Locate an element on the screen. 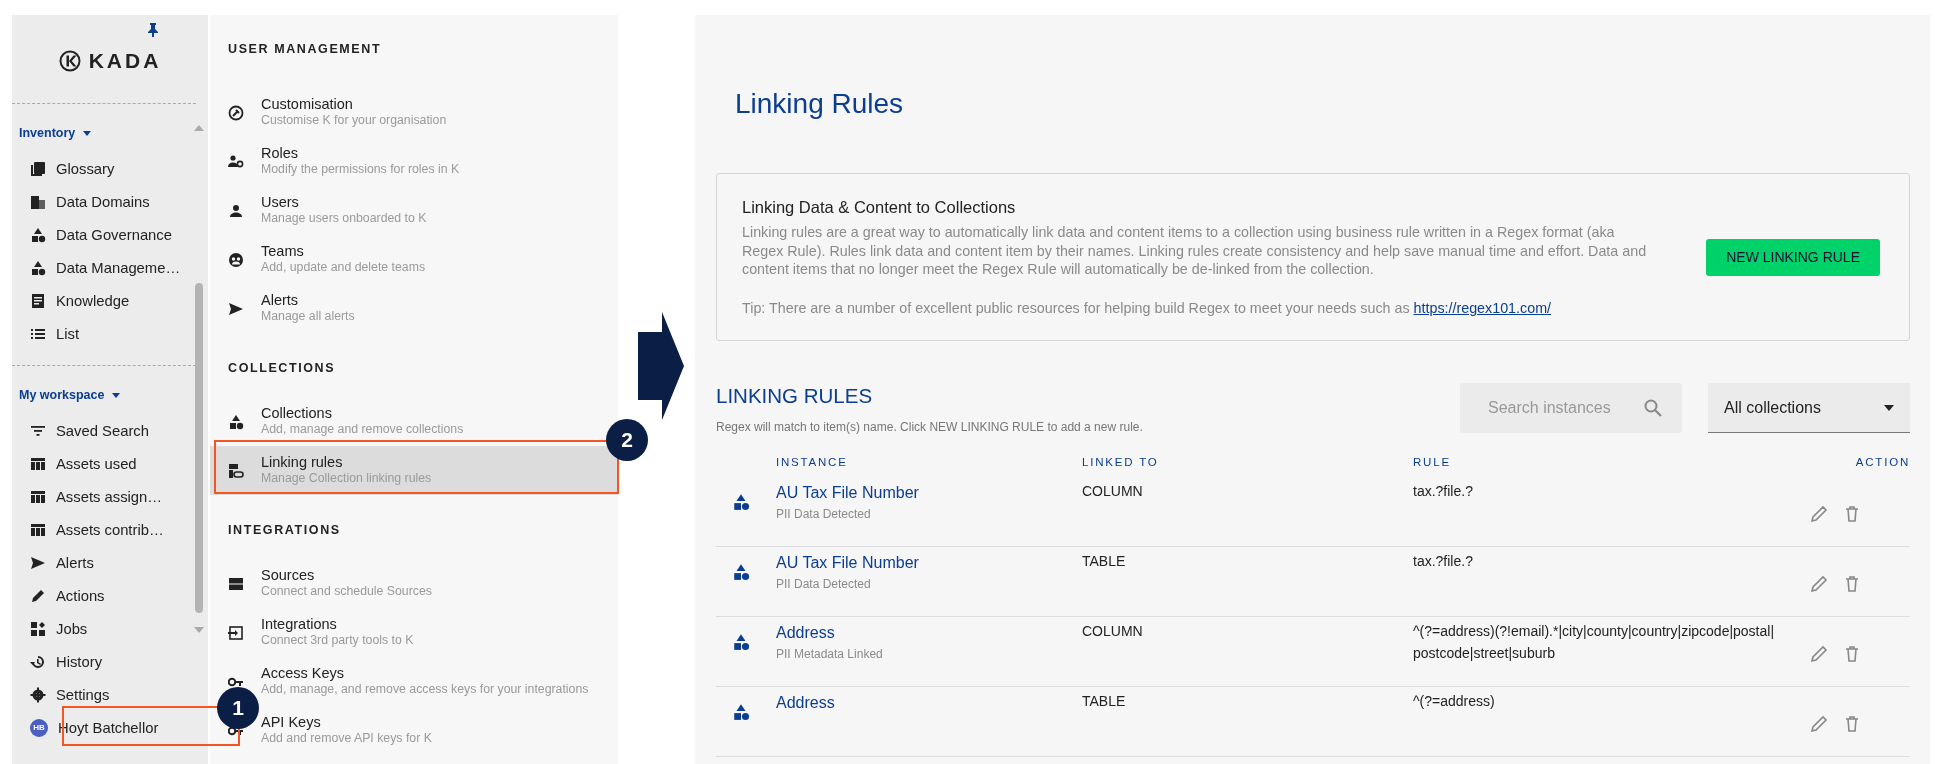  menu-item: Teams Add, update and delete teams is located at coordinates (343, 259).